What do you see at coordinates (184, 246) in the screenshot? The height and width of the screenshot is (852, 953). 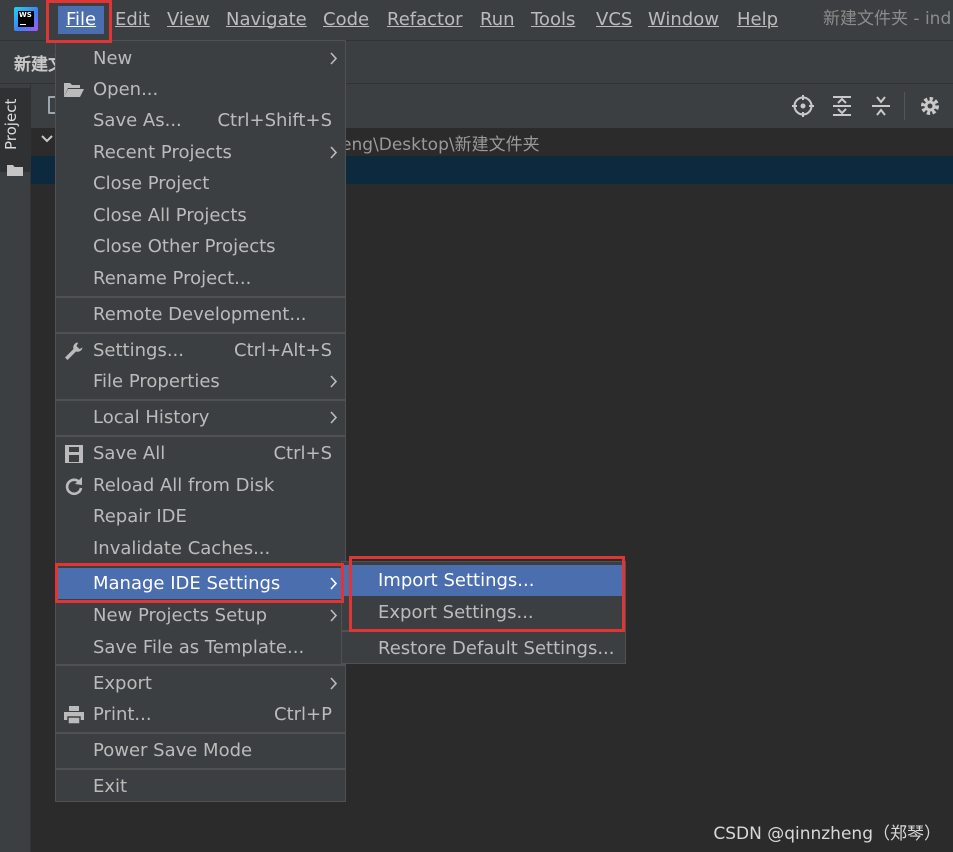 I see `menu-item-label: Close Other Projects` at bounding box center [184, 246].